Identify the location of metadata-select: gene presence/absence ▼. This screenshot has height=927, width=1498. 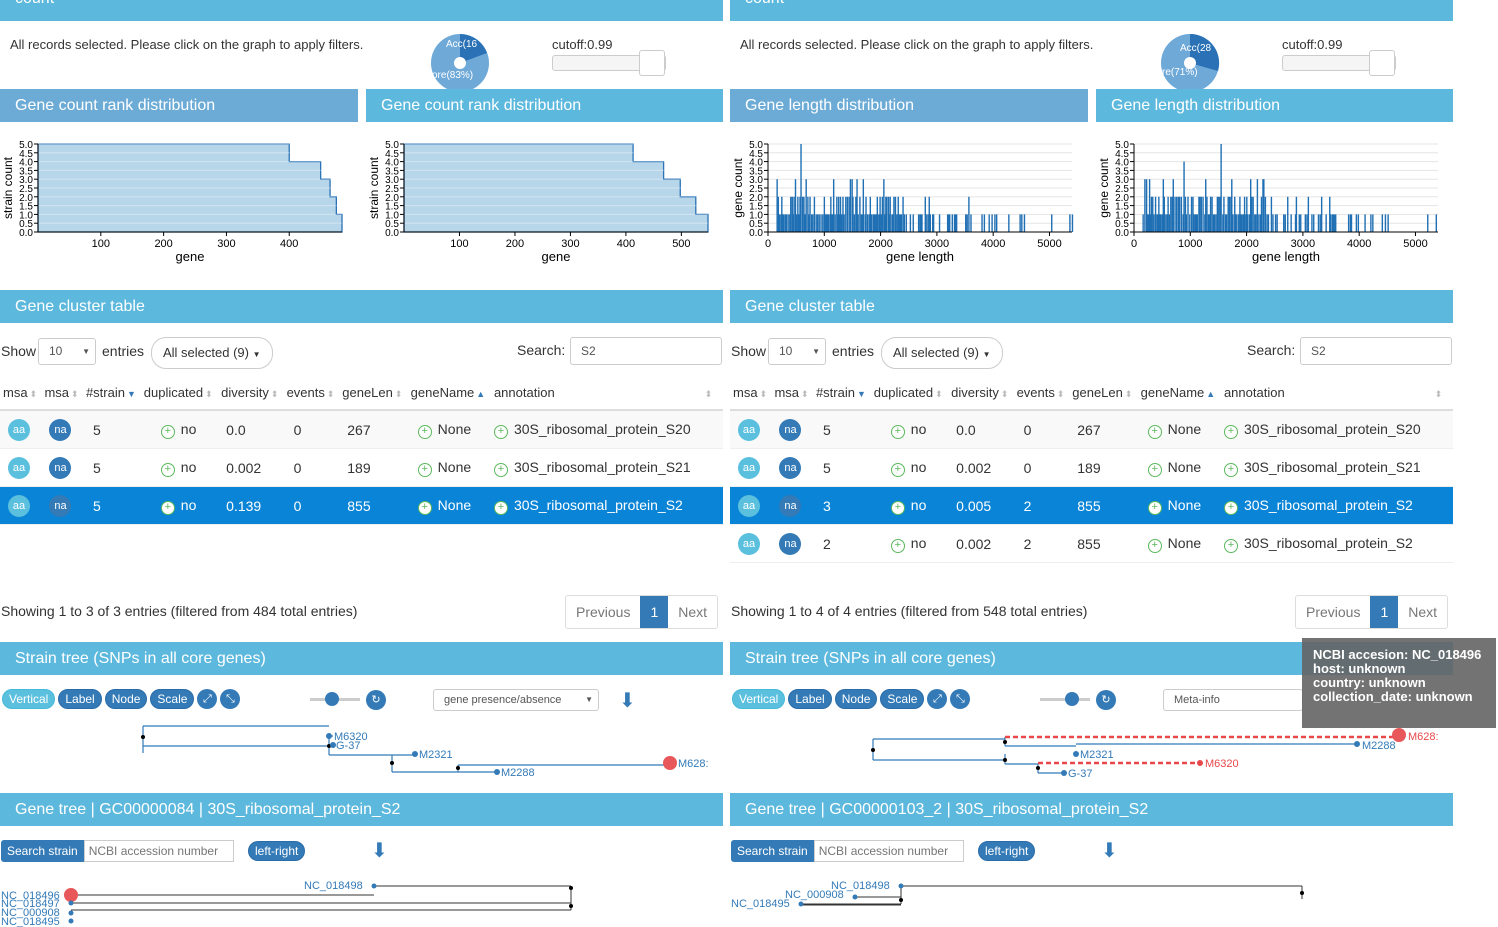
(516, 700).